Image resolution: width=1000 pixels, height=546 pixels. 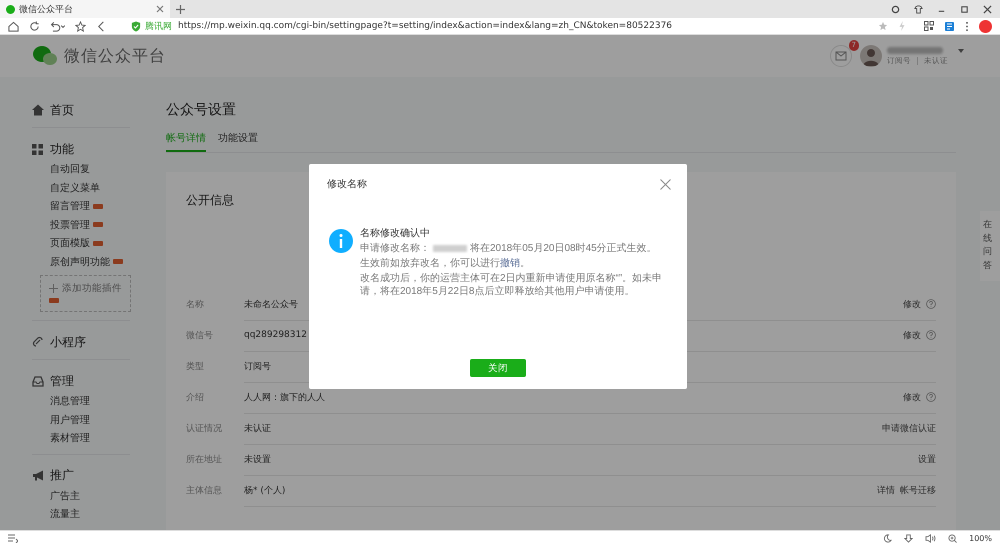 What do you see at coordinates (204, 490) in the screenshot?
I see `field-label: 主体信息` at bounding box center [204, 490].